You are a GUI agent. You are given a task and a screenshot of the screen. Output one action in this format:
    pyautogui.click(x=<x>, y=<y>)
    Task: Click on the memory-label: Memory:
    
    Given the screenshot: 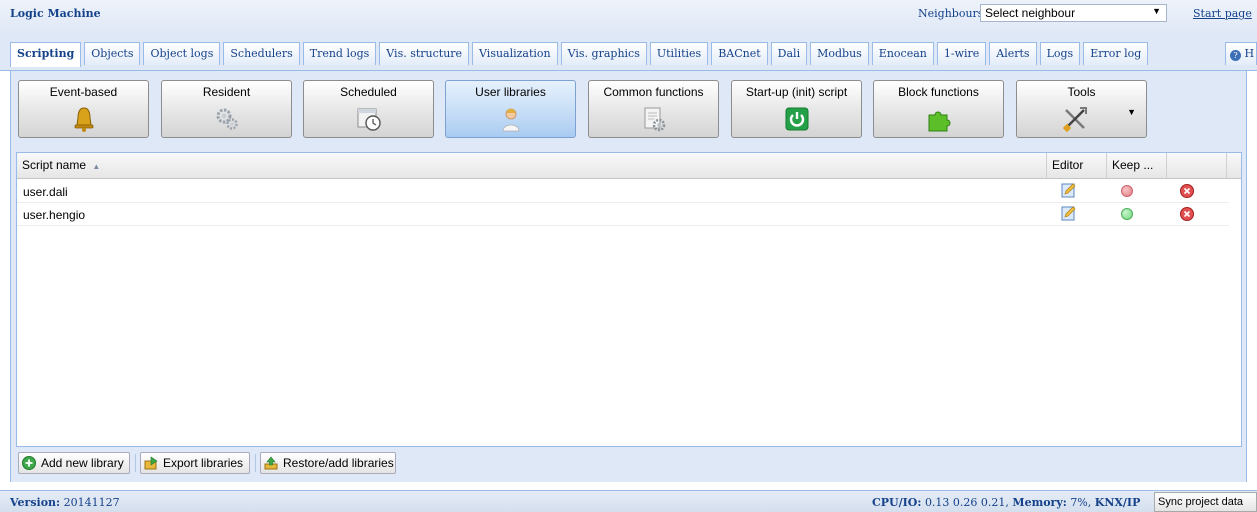 What is the action you would take?
    pyautogui.click(x=1039, y=502)
    